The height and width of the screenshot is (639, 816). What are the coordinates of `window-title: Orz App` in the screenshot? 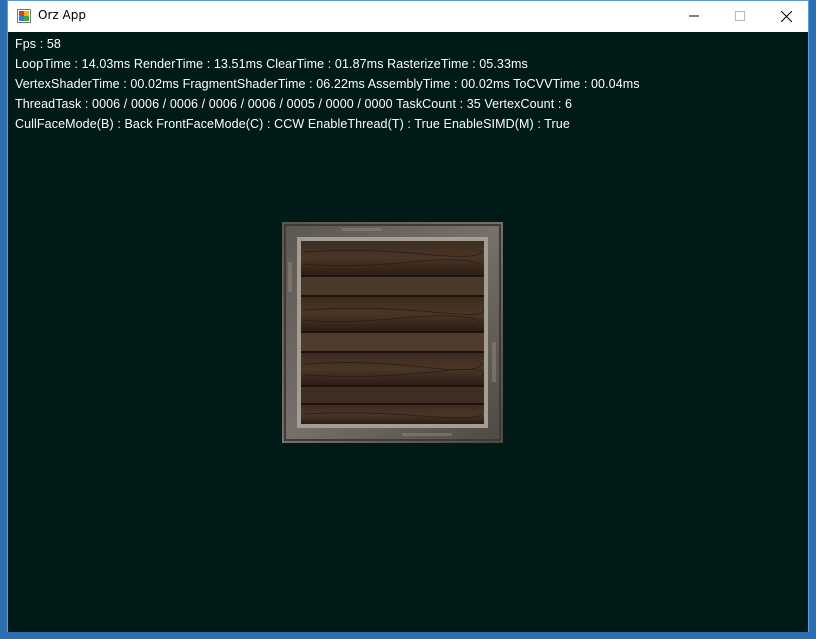 It's located at (62, 15).